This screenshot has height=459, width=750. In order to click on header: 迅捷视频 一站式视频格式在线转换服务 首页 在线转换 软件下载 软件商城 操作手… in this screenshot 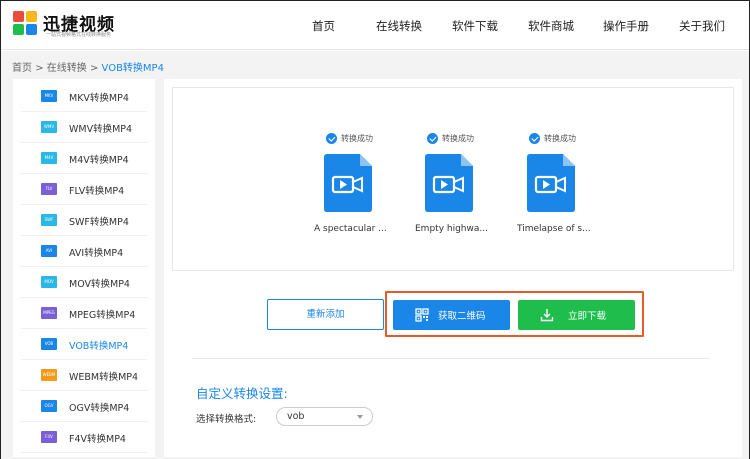, I will do `click(375, 25)`.